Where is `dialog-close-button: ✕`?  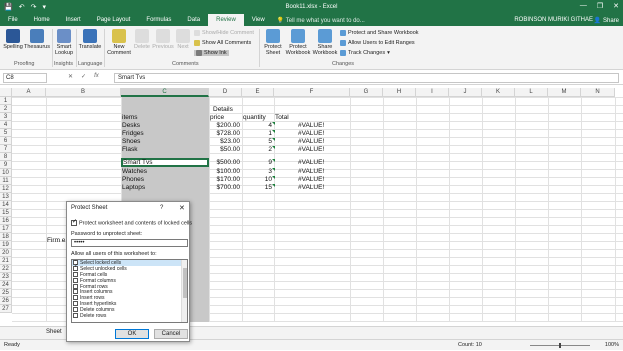 dialog-close-button: ✕ is located at coordinates (182, 208).